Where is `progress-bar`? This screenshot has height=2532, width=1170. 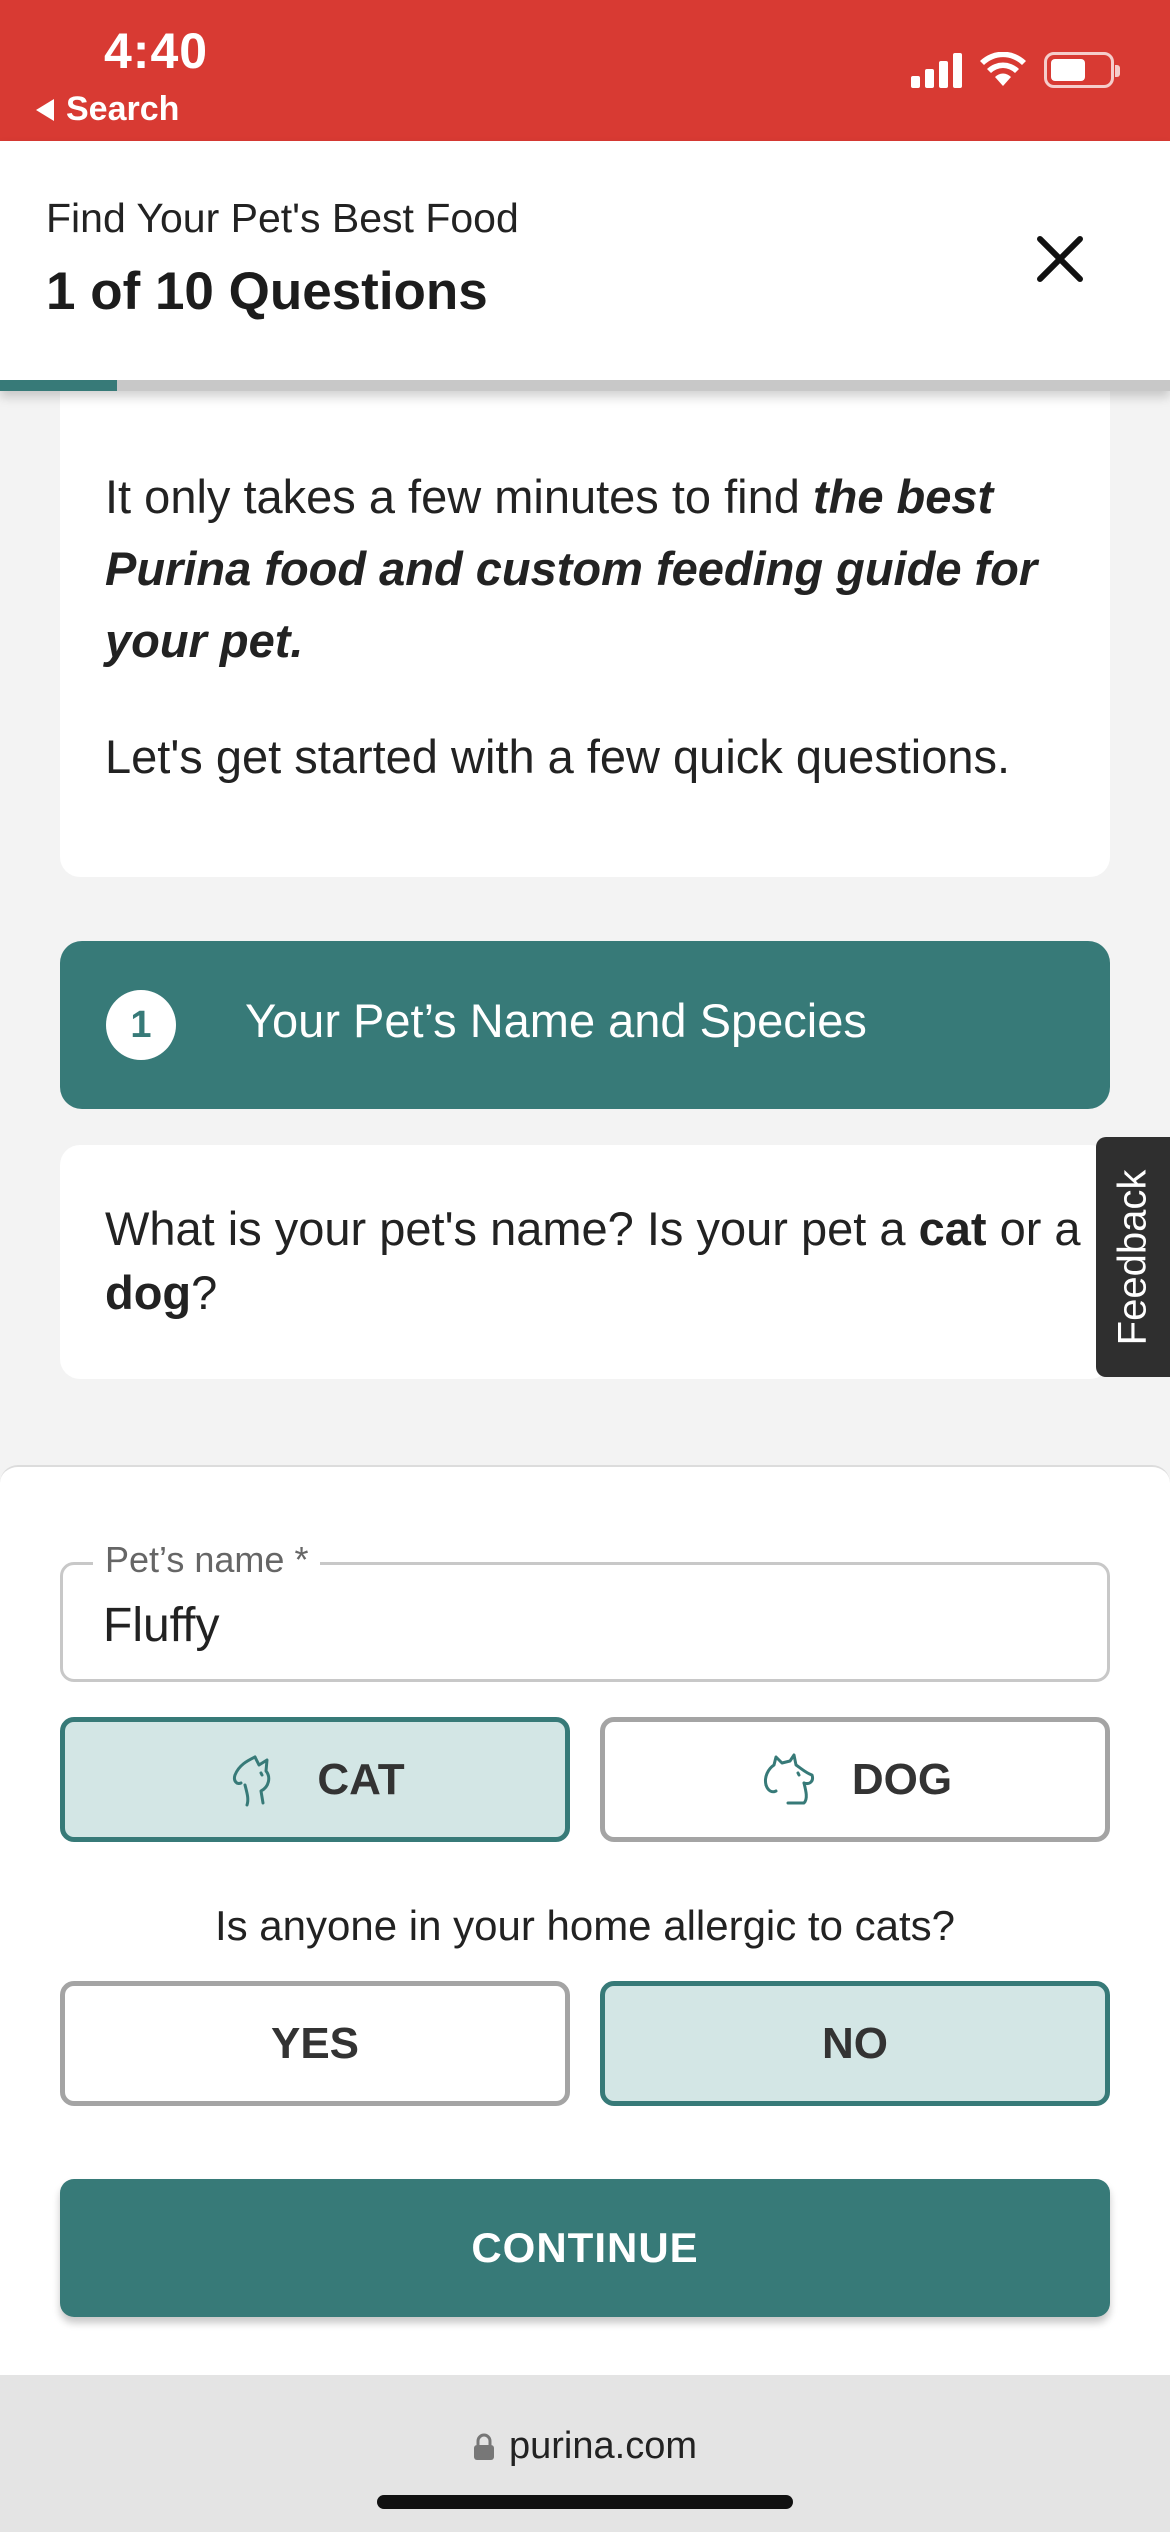 progress-bar is located at coordinates (585, 385).